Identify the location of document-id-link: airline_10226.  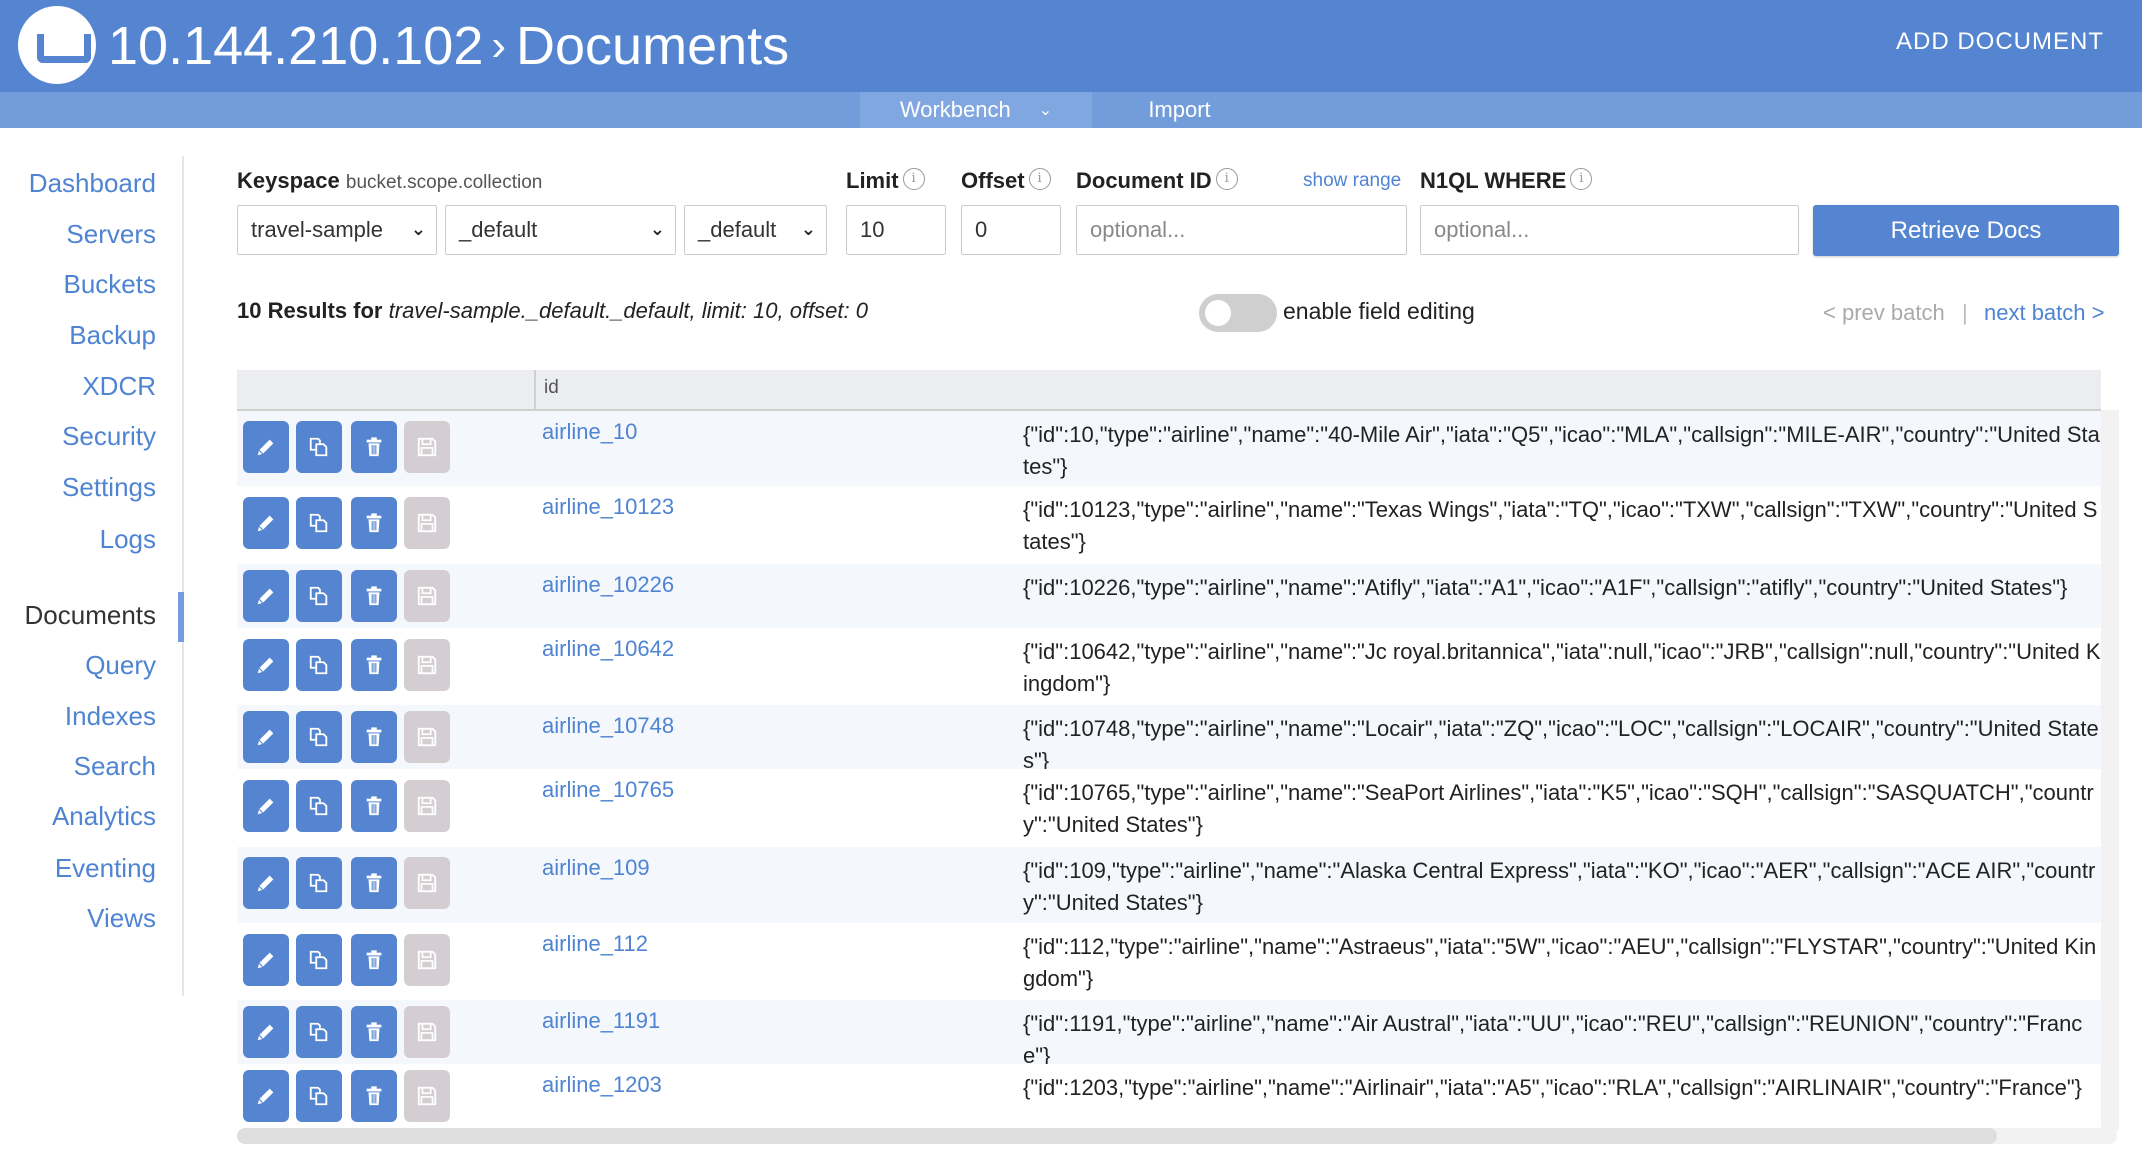
(608, 585).